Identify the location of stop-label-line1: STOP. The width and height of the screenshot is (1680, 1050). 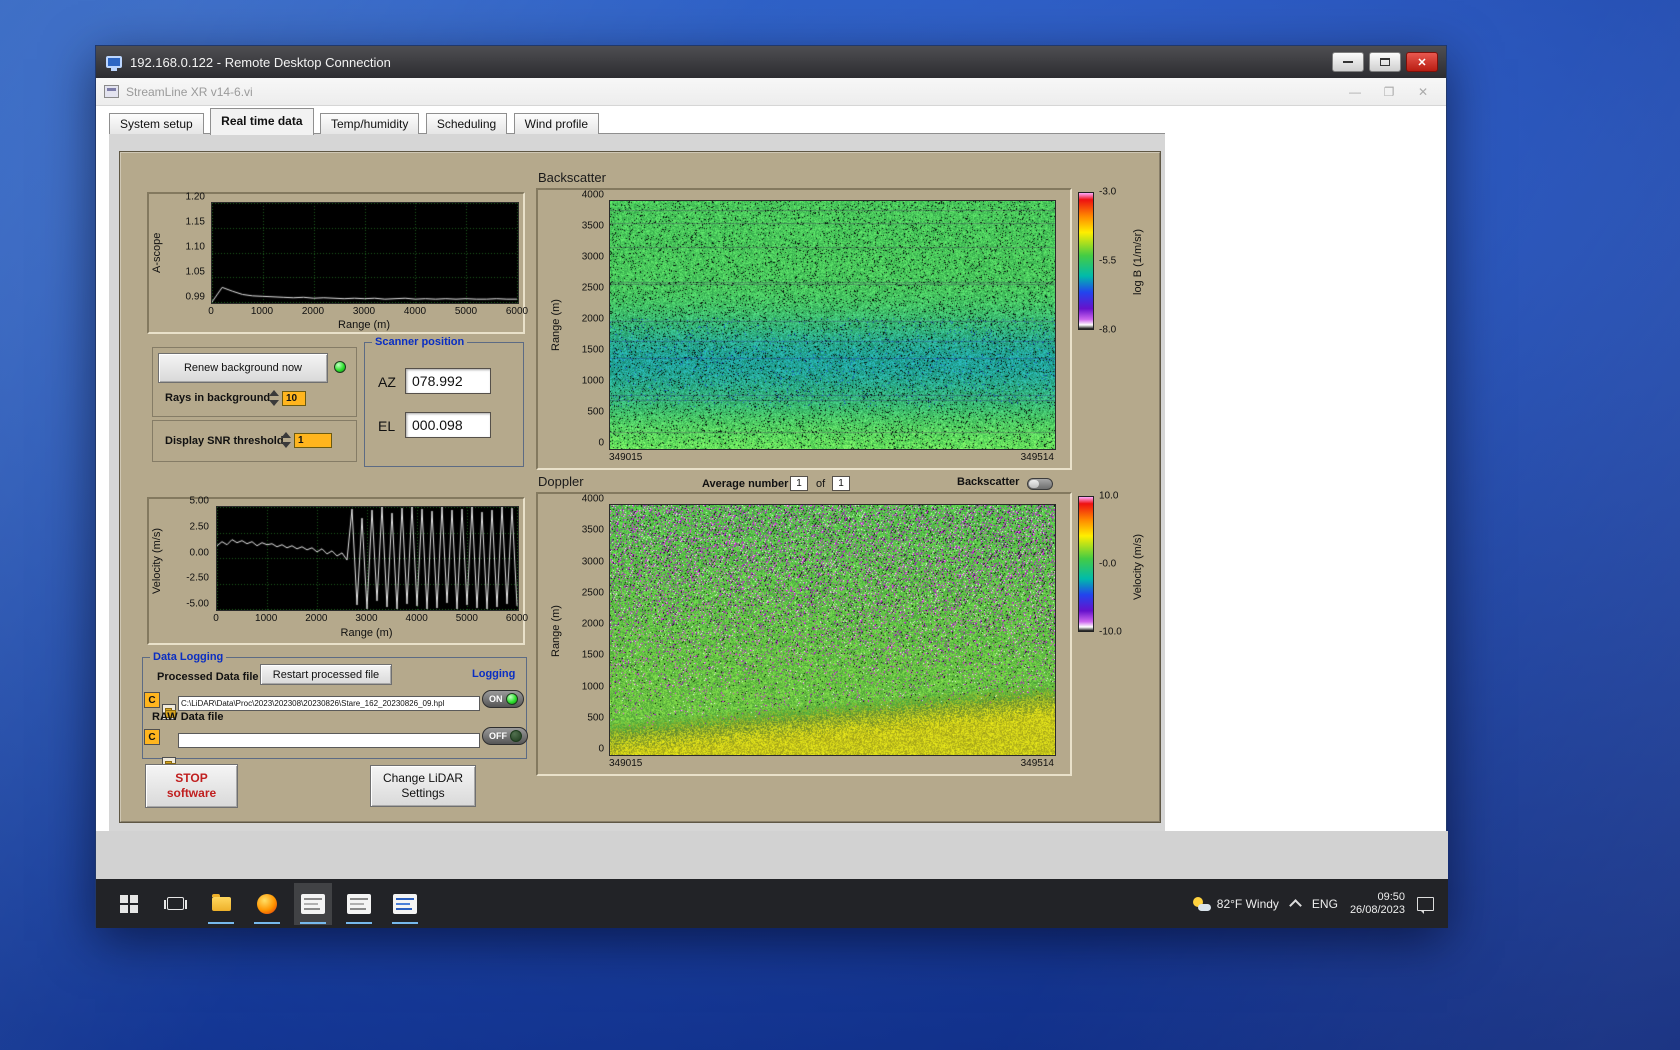
(191, 778).